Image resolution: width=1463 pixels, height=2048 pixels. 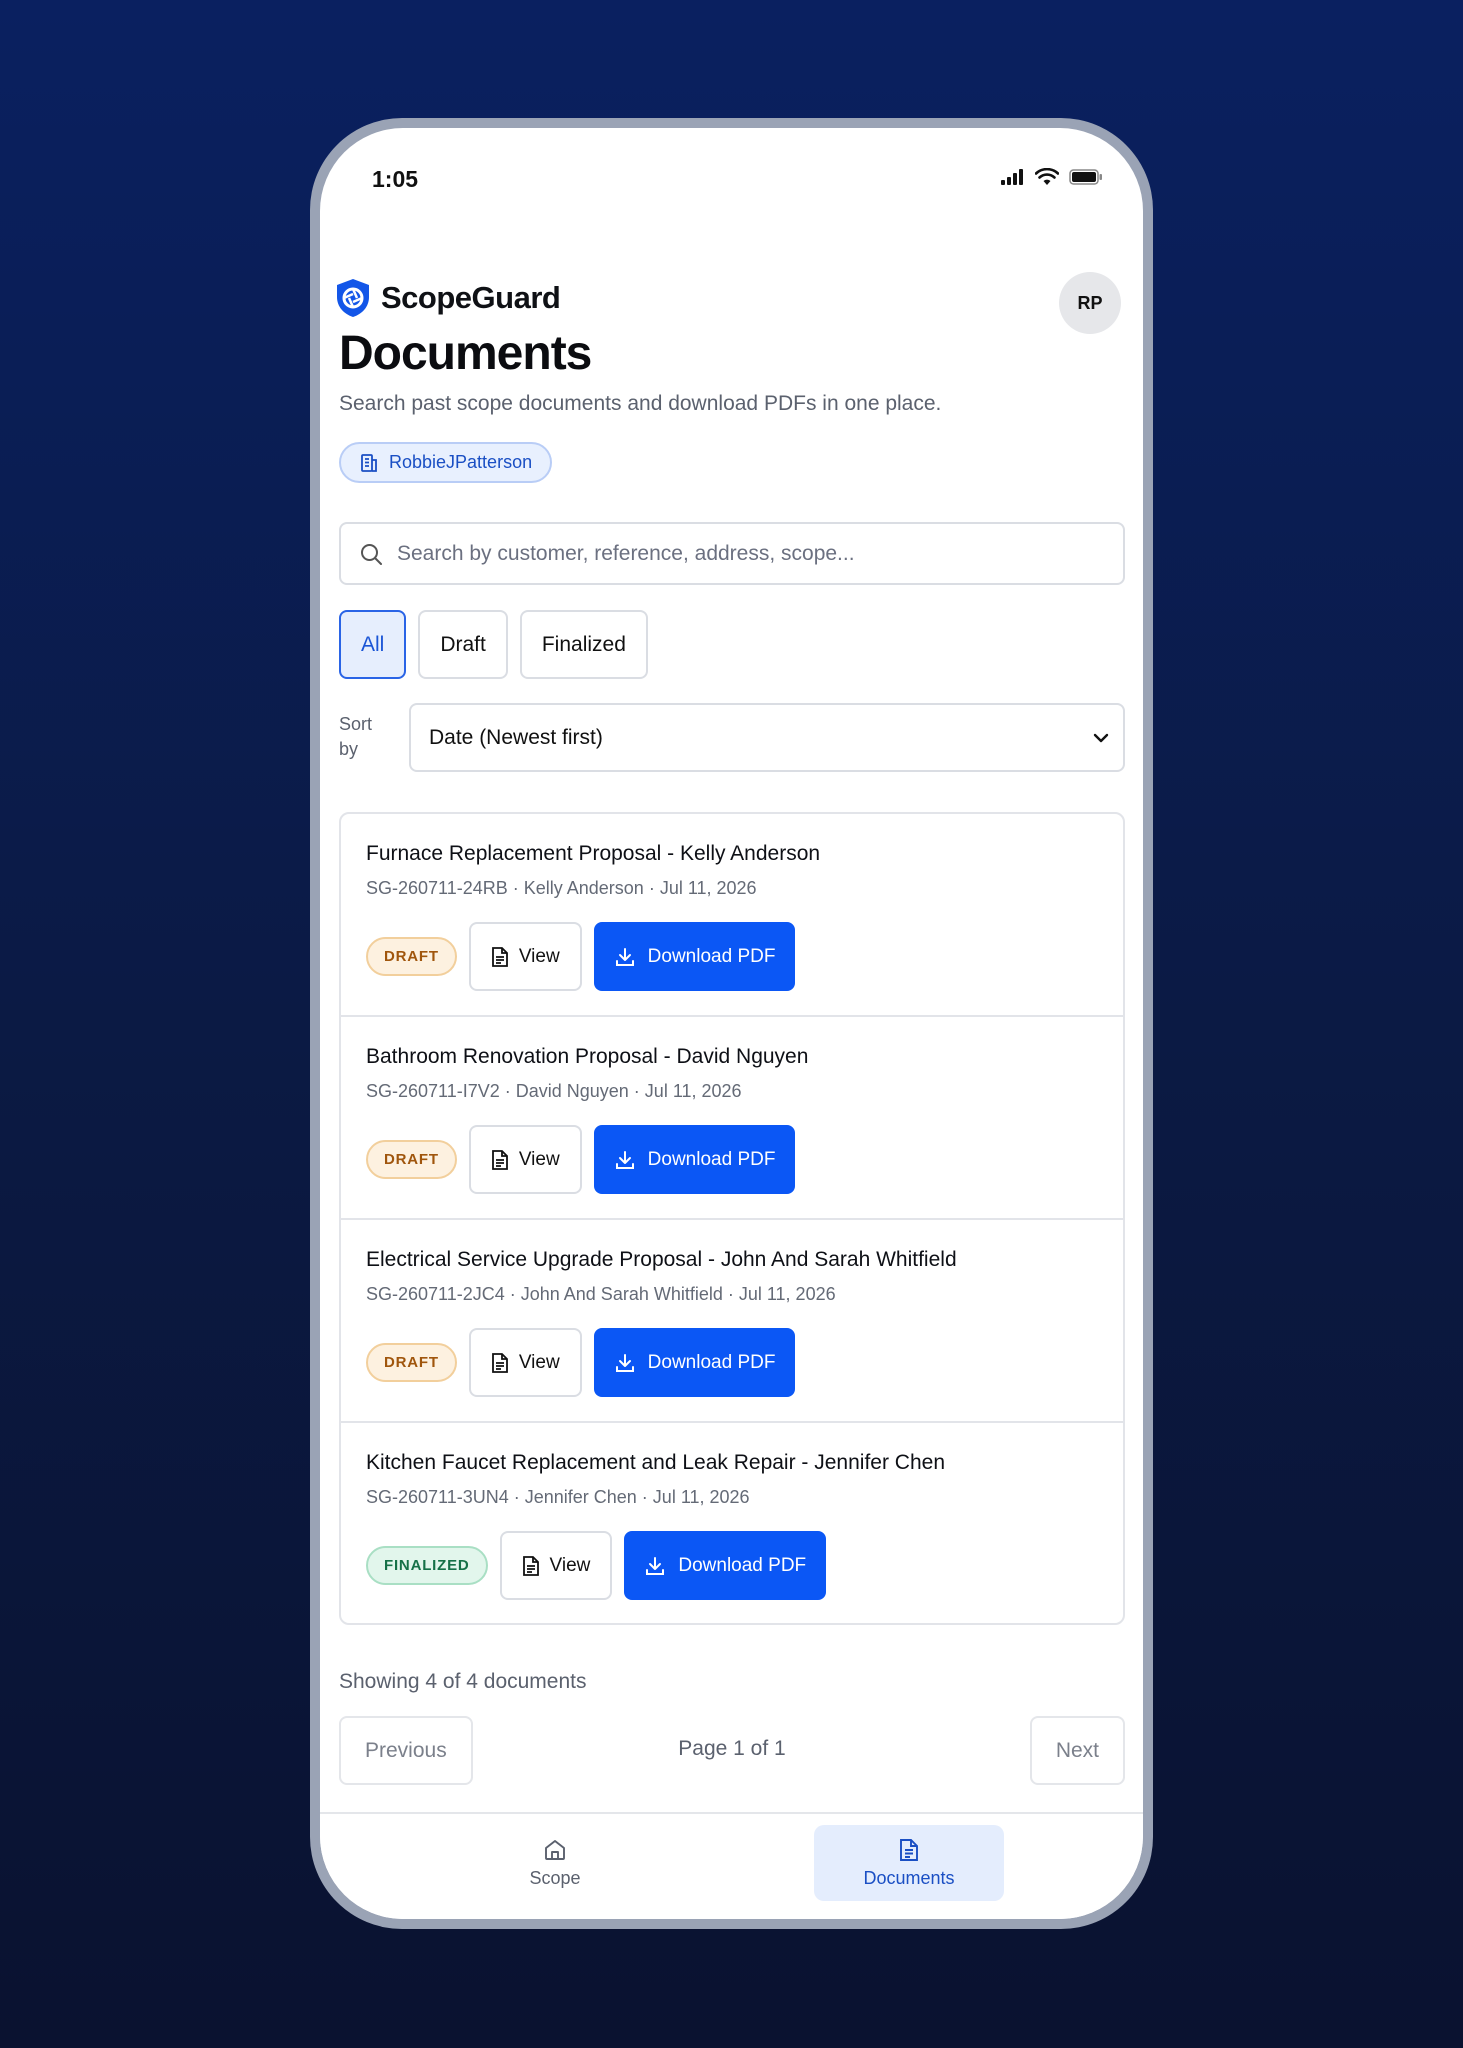 What do you see at coordinates (731, 1865) in the screenshot?
I see `bottom-tab-bar: Scope Documents` at bounding box center [731, 1865].